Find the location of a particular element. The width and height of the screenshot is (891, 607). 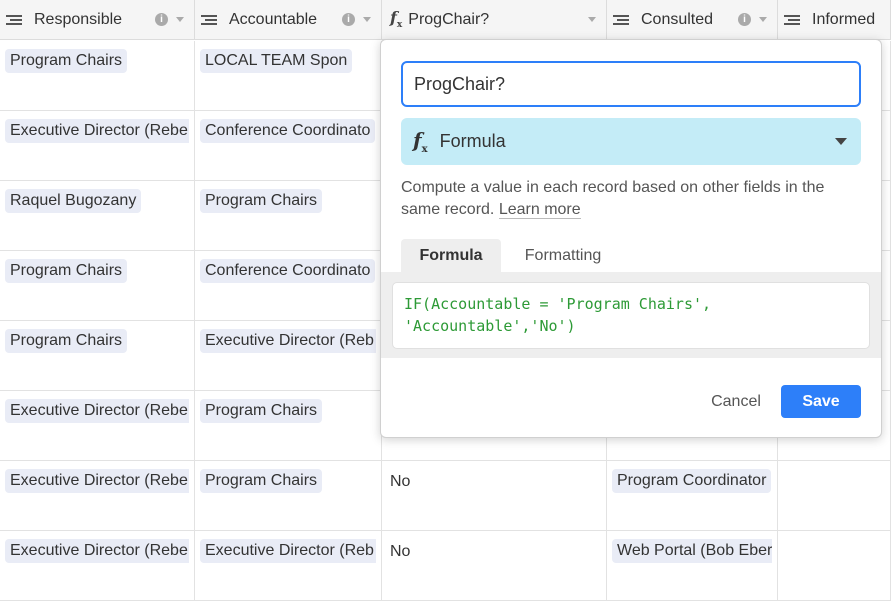

column-header-title: ProgChair? is located at coordinates (449, 19).